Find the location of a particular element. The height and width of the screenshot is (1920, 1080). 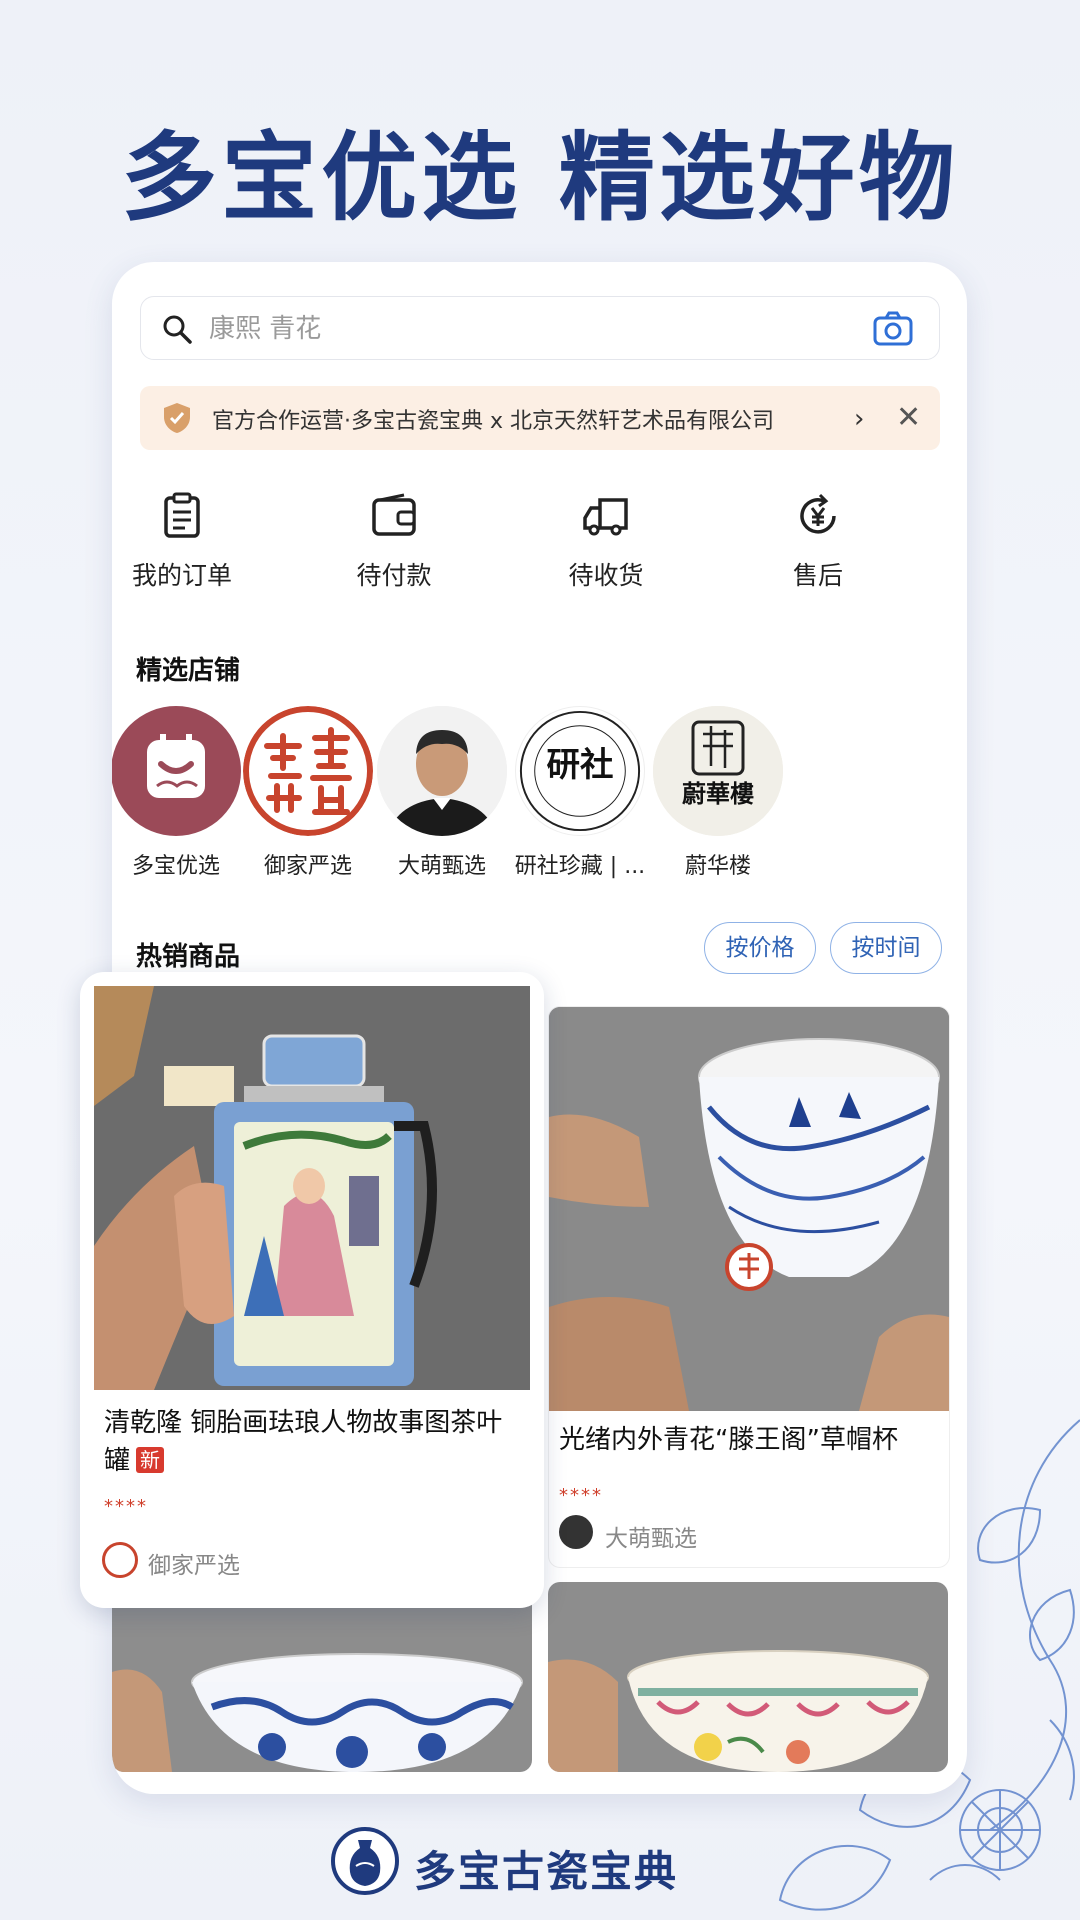

clipboard-icon is located at coordinates (182, 515).